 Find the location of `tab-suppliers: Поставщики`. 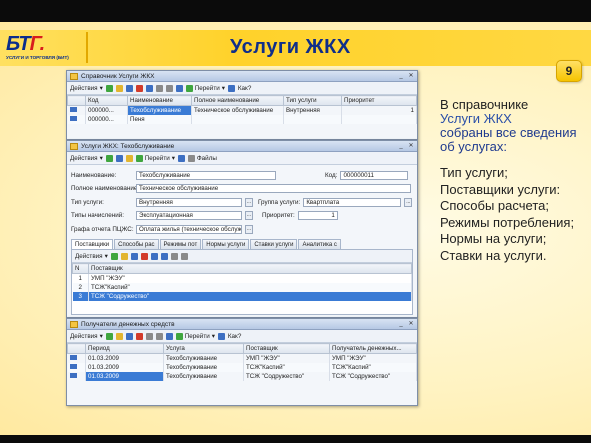

tab-suppliers: Поставщики is located at coordinates (92, 244).